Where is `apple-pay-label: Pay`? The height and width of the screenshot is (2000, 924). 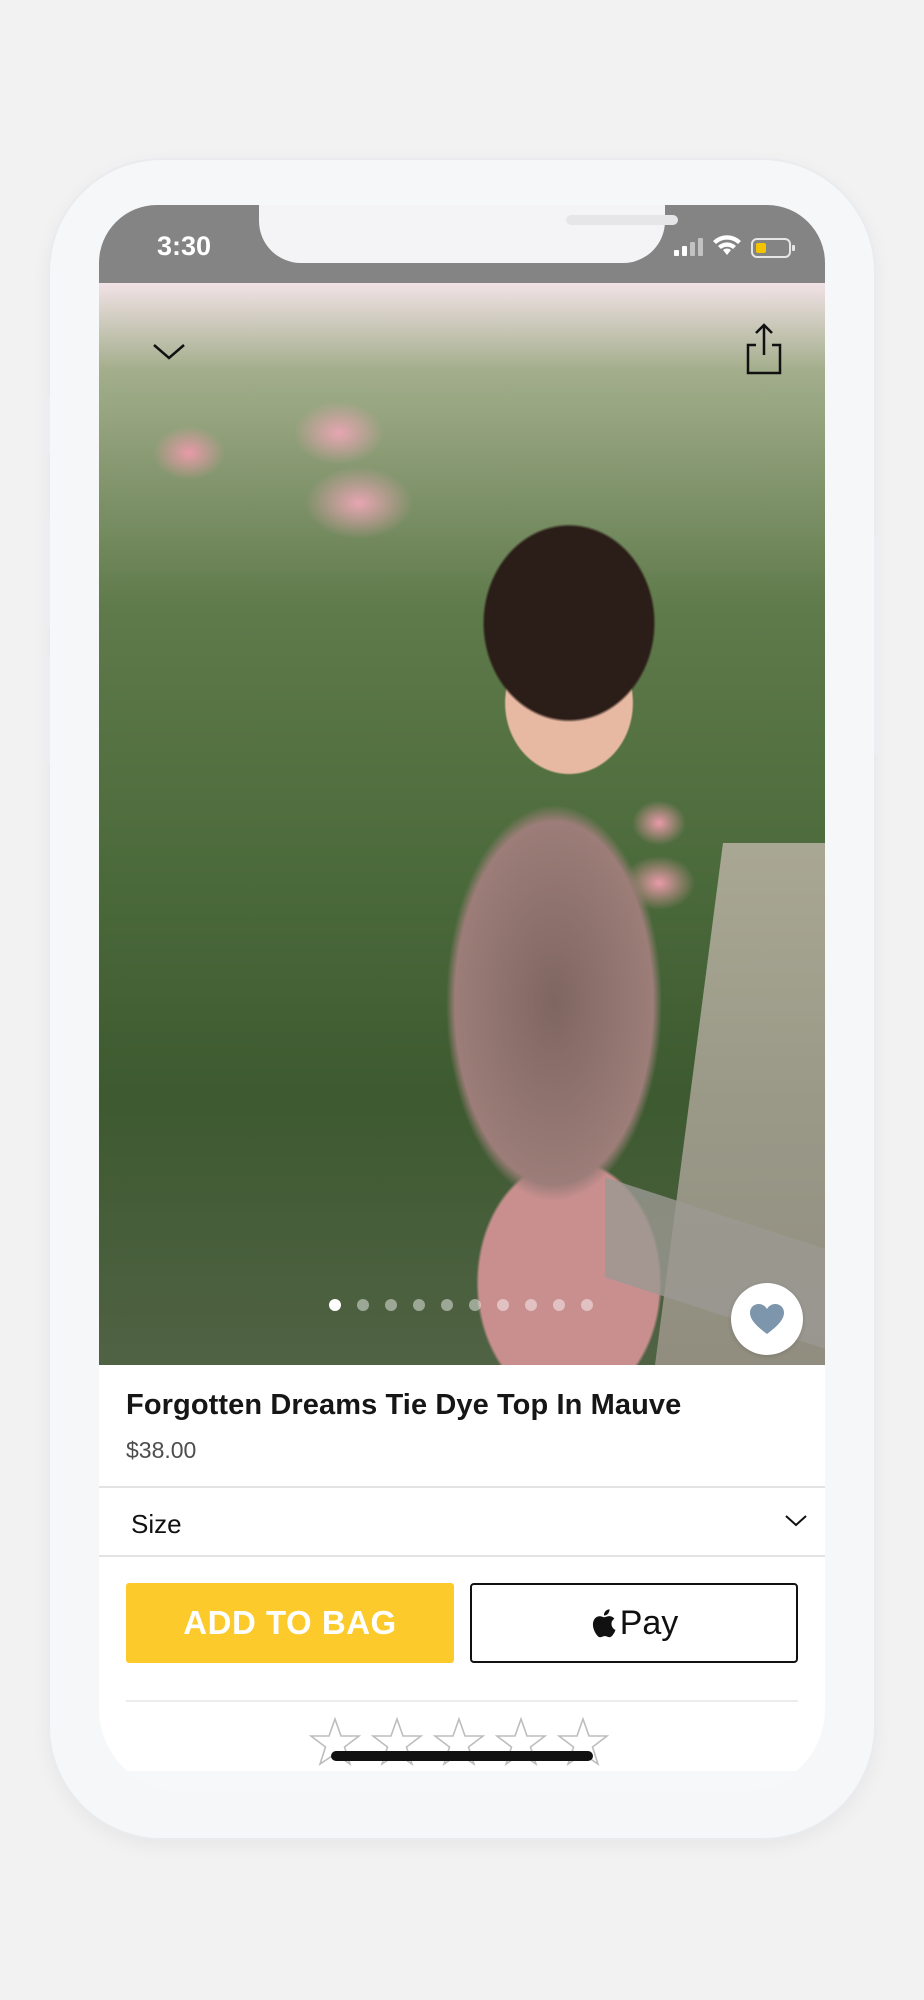
apple-pay-label: Pay is located at coordinates (649, 1622).